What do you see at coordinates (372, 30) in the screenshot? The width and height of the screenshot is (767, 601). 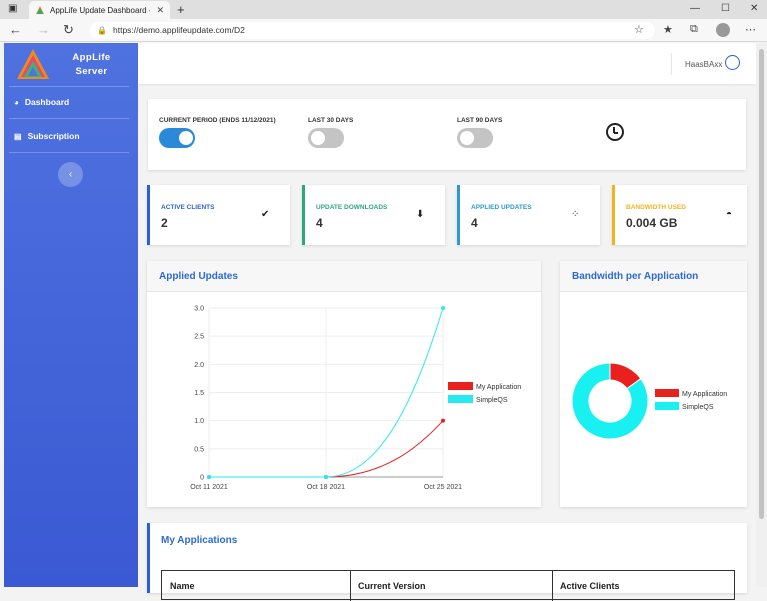 I see `url-field: 🔒 https://demo.applifeupdate.com/D2` at bounding box center [372, 30].